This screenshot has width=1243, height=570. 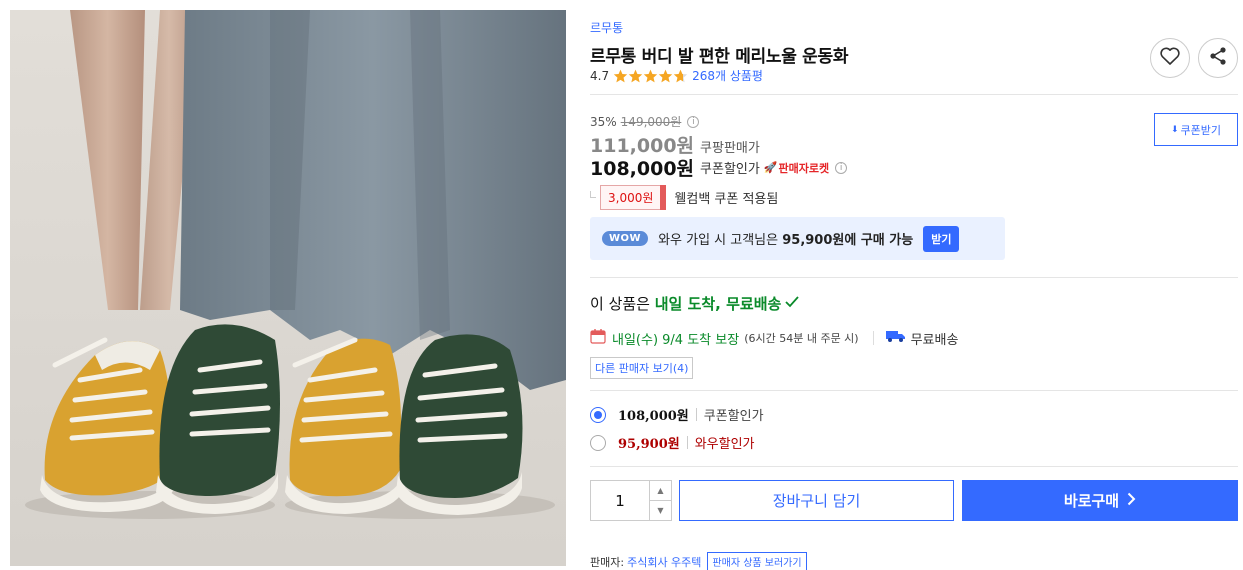 I want to click on chevron-right-icon, so click(x=1131, y=501).